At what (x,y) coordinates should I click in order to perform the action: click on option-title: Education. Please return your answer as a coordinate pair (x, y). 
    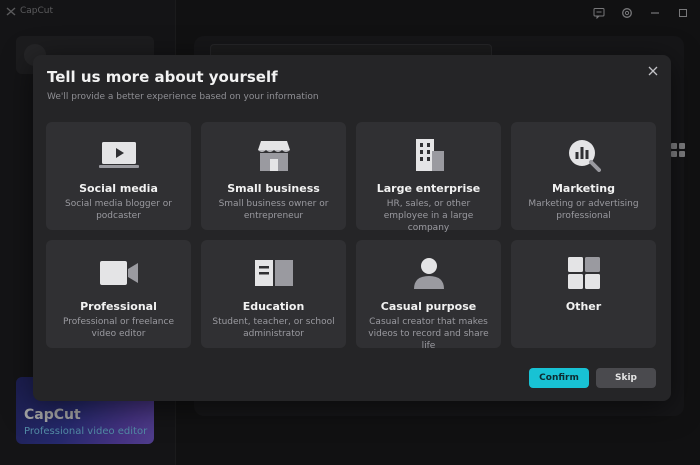
    Looking at the image, I should click on (273, 306).